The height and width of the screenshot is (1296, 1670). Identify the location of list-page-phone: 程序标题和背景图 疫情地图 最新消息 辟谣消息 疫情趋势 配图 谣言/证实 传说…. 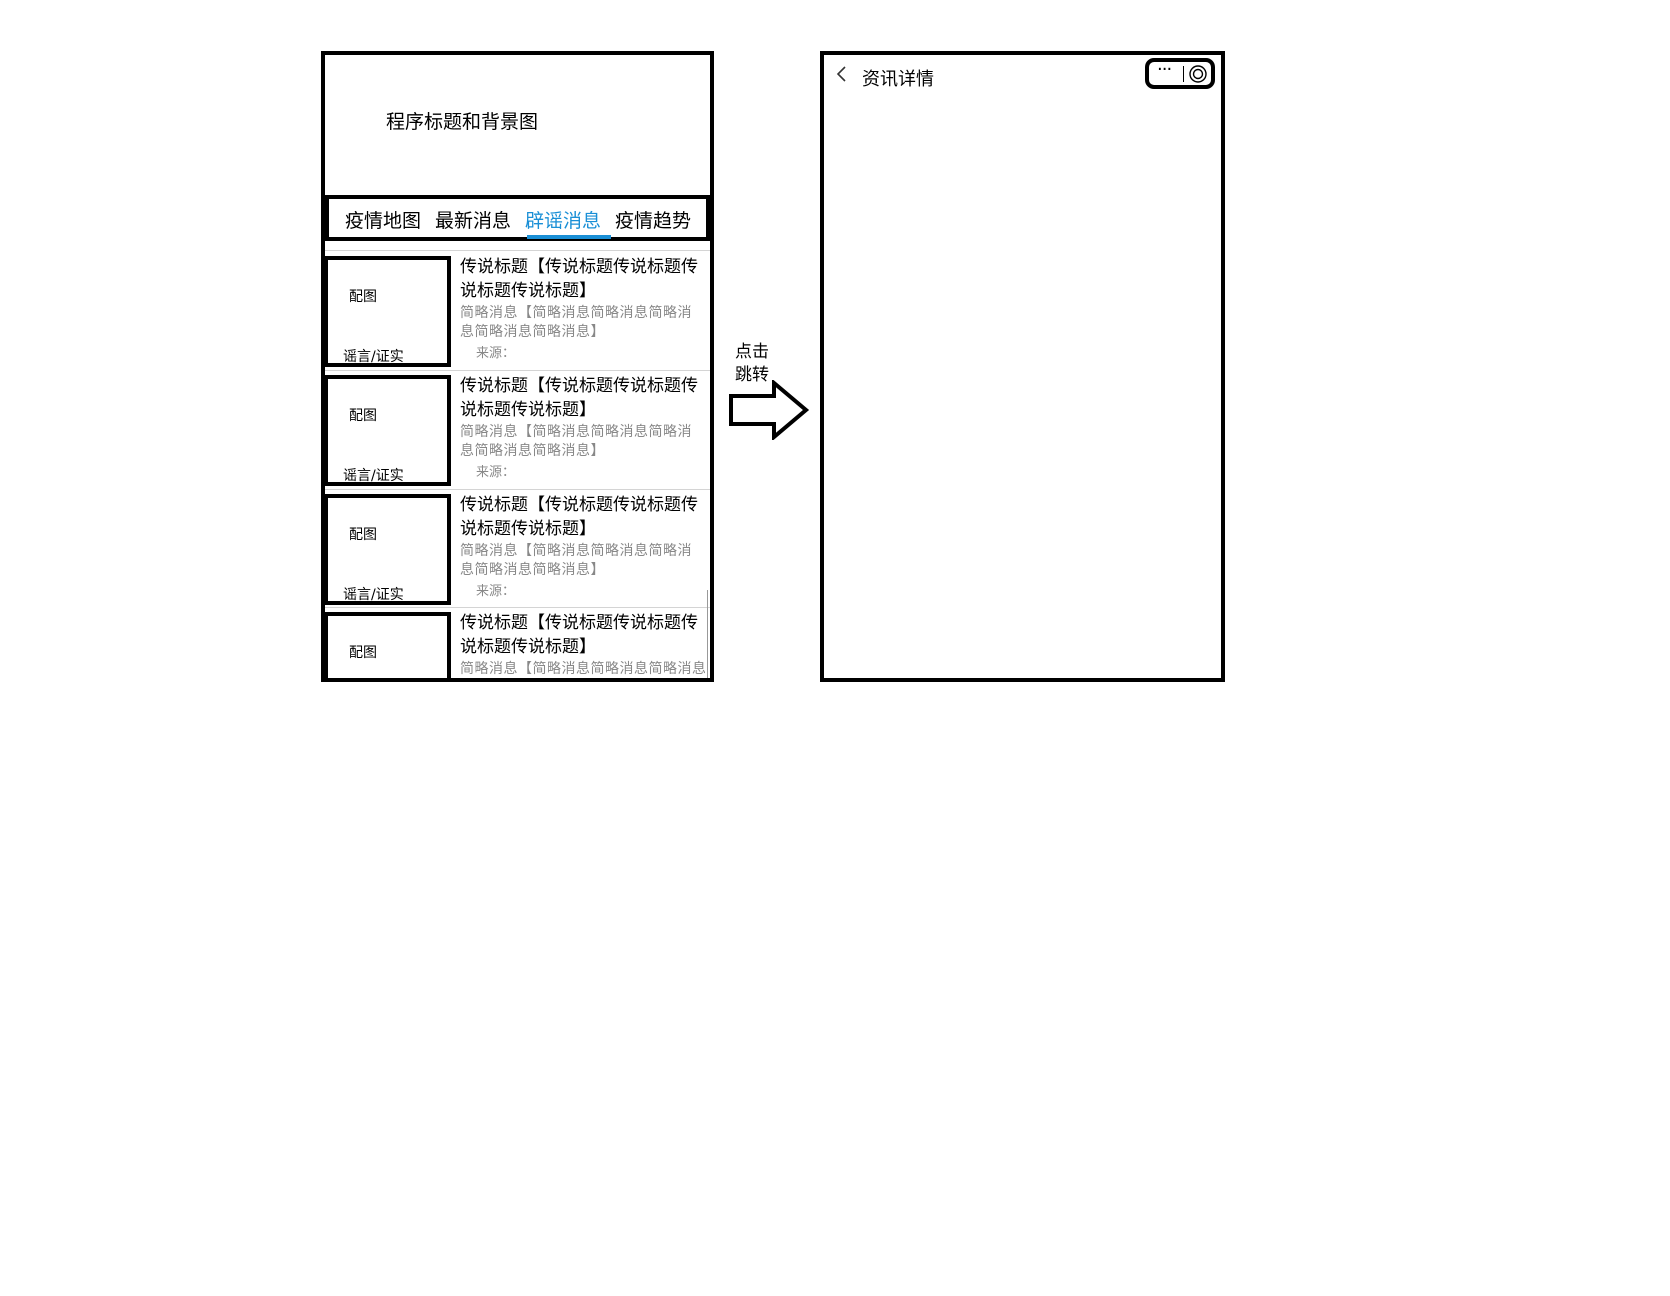
(517, 366).